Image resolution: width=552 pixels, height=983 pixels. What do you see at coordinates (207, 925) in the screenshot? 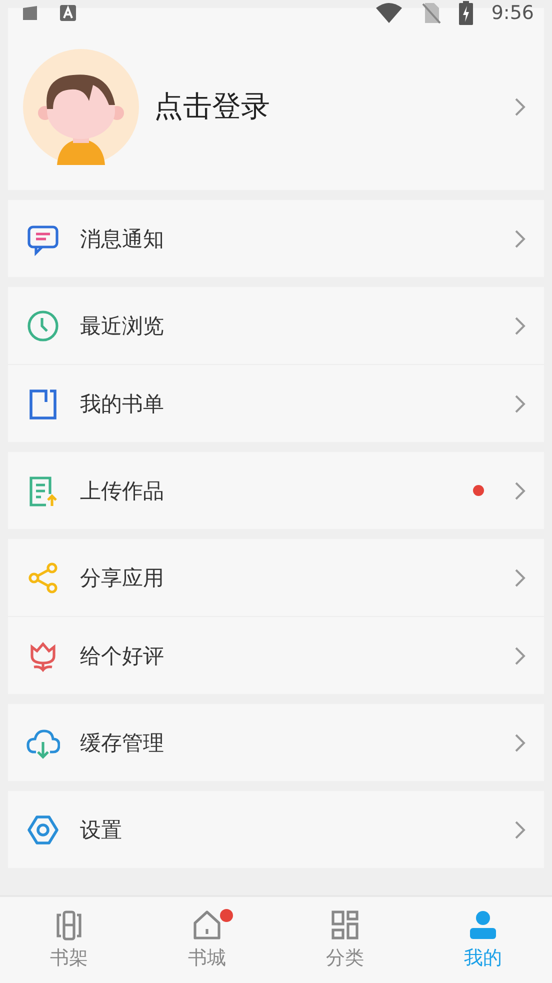
I see `home-icon` at bounding box center [207, 925].